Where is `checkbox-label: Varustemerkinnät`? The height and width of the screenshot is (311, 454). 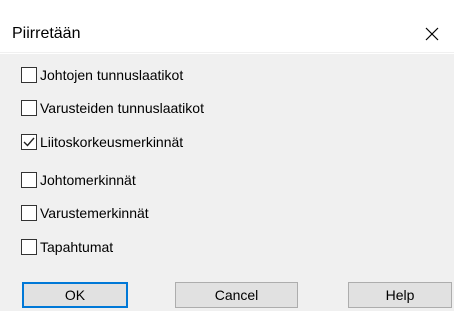
checkbox-label: Varustemerkinnät is located at coordinates (94, 213).